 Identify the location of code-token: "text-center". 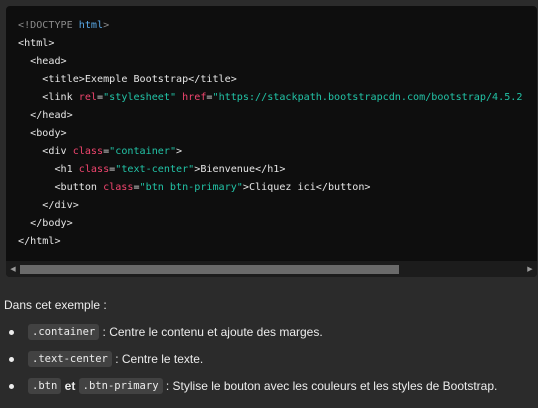
(155, 169).